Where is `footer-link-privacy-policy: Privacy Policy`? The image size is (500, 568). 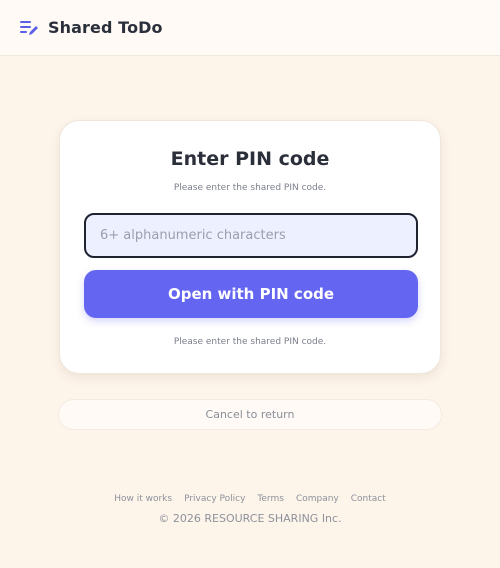
footer-link-privacy-policy: Privacy Policy is located at coordinates (214, 499).